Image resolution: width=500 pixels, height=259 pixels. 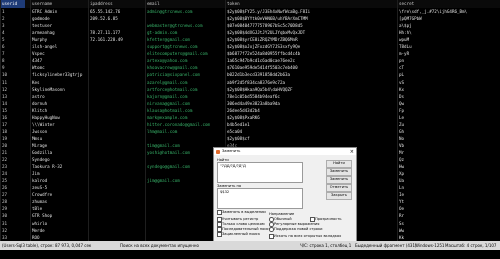 What do you see at coordinates (117, 4) in the screenshot?
I see `column-header-ip: ipaddress` at bounding box center [117, 4].